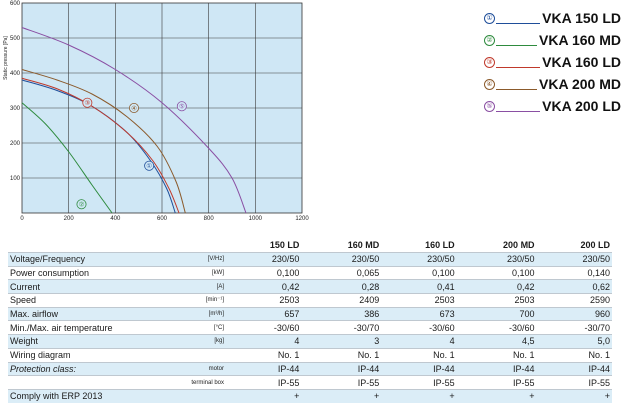 The height and width of the screenshot is (403, 625). I want to click on row-param-label: Speed, so click(23, 300).